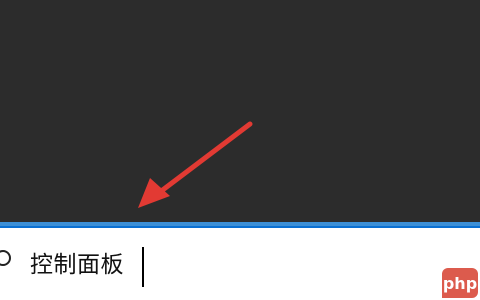 The image size is (480, 300). I want to click on watermark-text: php, so click(460, 283).